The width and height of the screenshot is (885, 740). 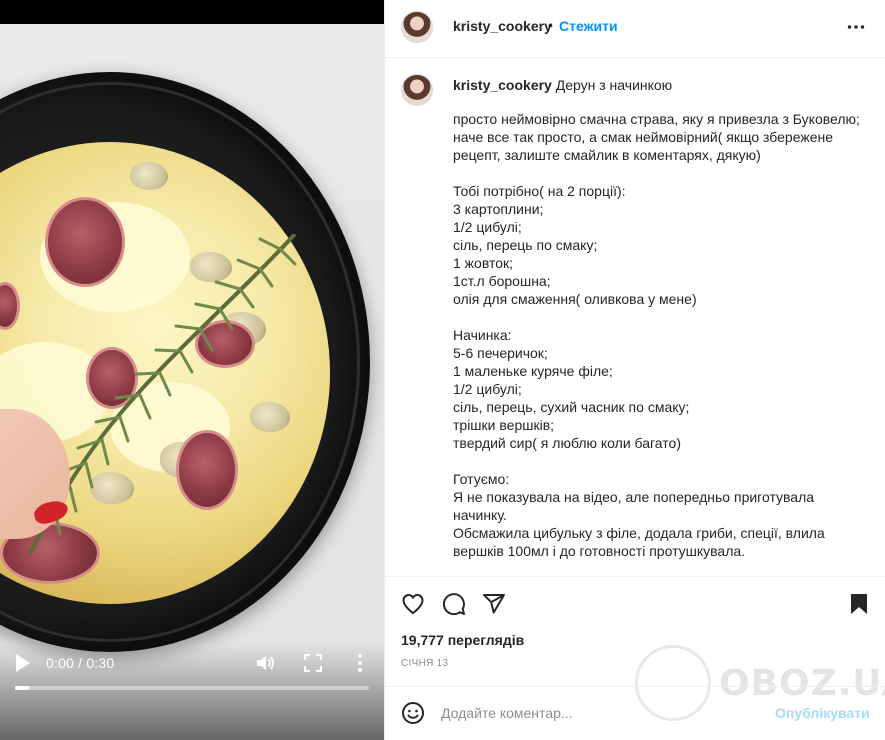 I want to click on action-bar, so click(x=635, y=602).